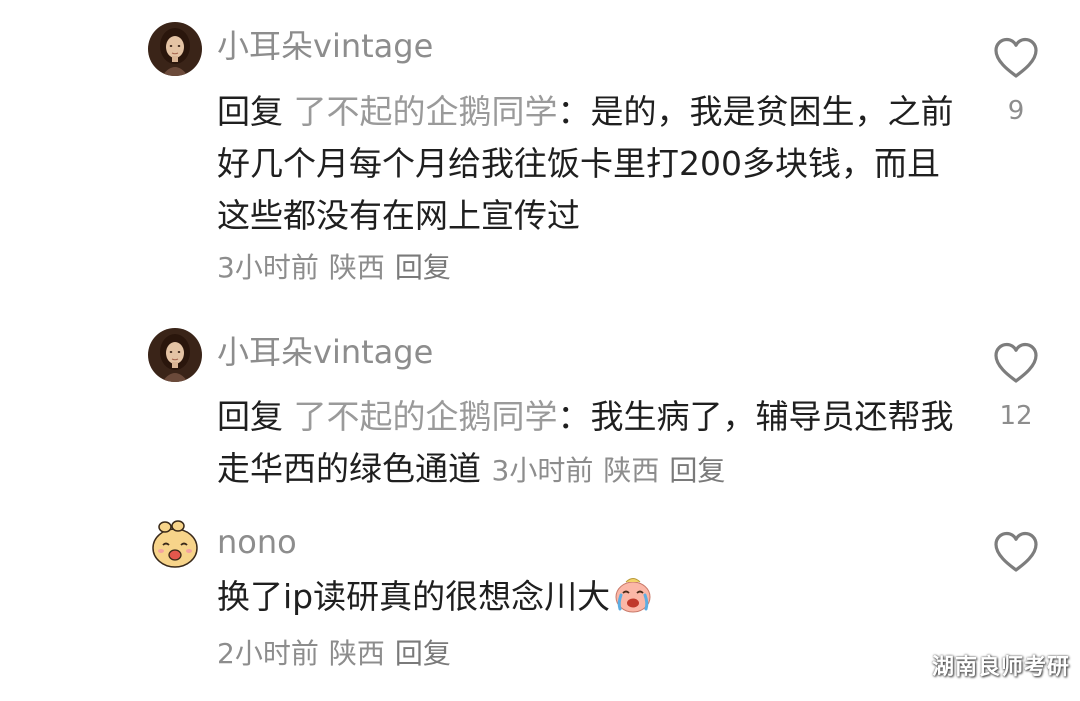 Image resolution: width=1080 pixels, height=701 pixels. I want to click on username: nono, so click(257, 542).